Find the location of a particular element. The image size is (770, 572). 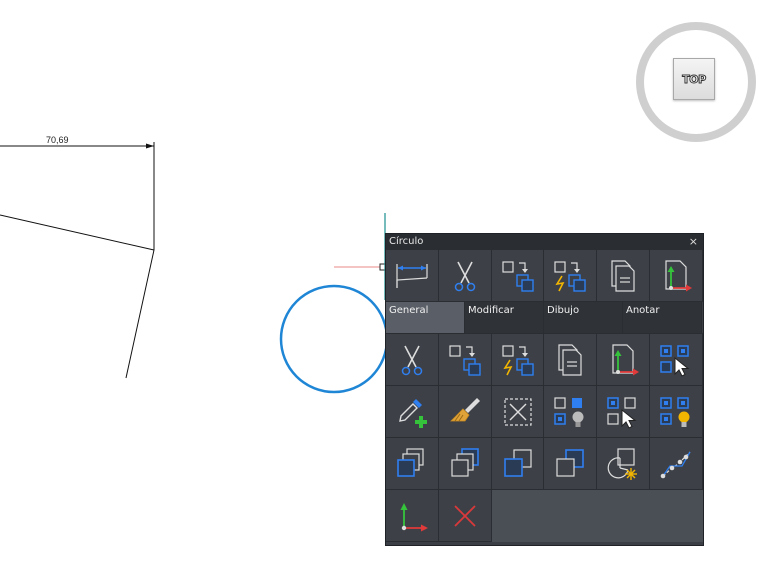

send-under-button is located at coordinates (571, 464).